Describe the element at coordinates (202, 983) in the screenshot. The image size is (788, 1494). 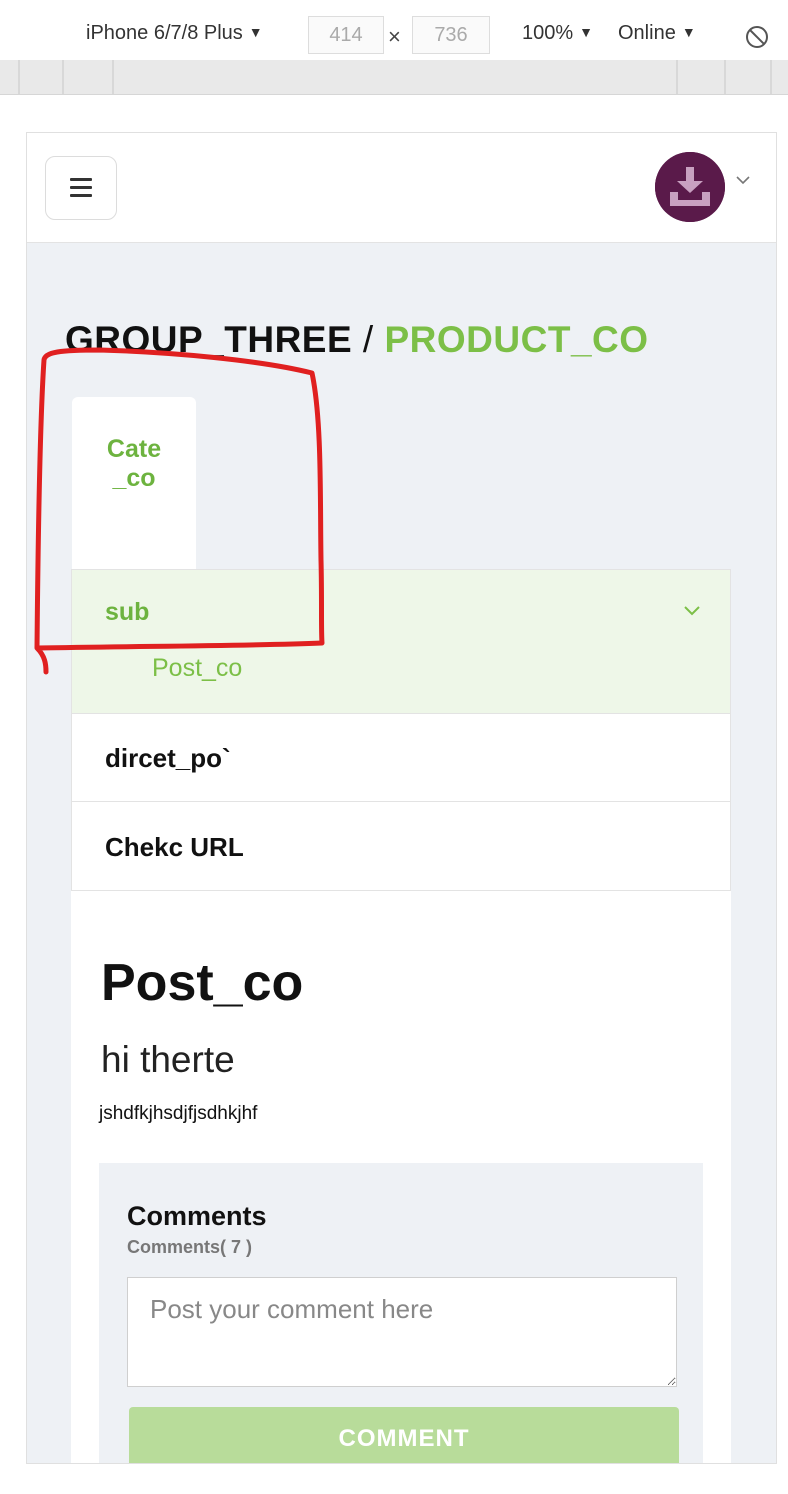
I see `post-title: Post_co` at that location.